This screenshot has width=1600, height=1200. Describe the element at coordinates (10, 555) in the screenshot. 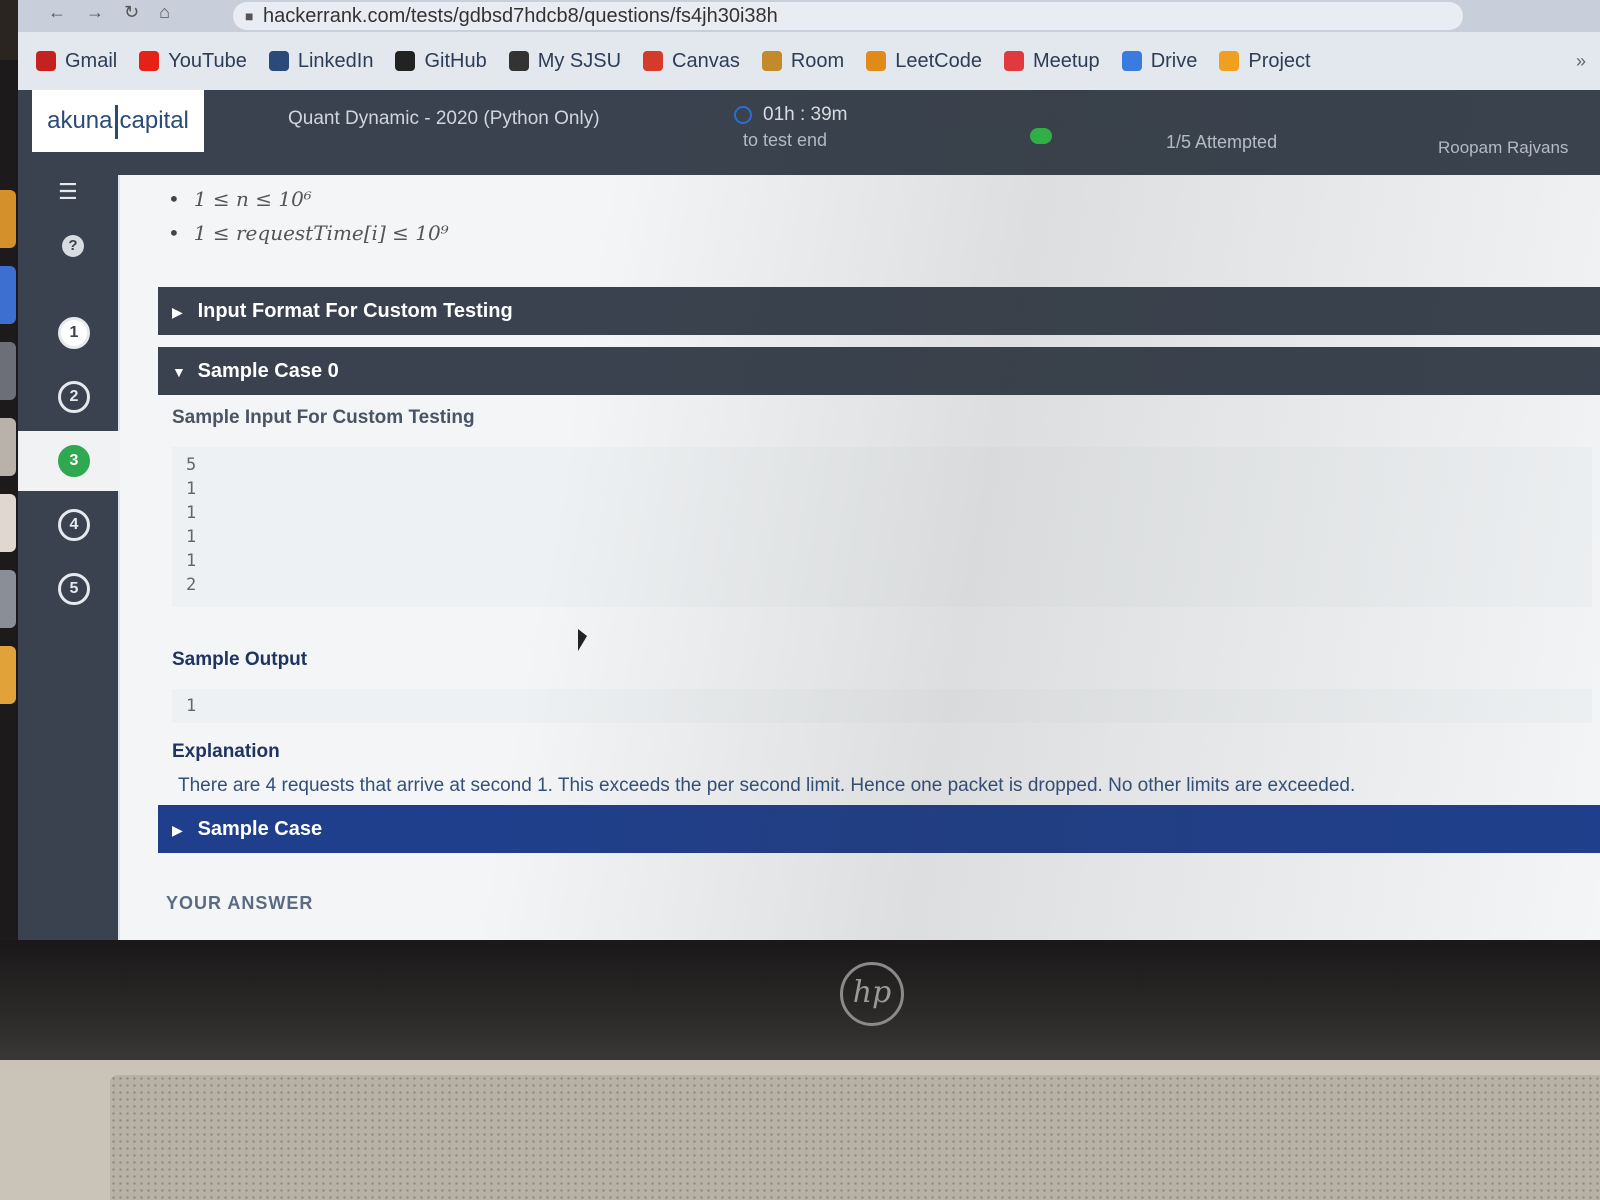

I see `os-dock` at that location.